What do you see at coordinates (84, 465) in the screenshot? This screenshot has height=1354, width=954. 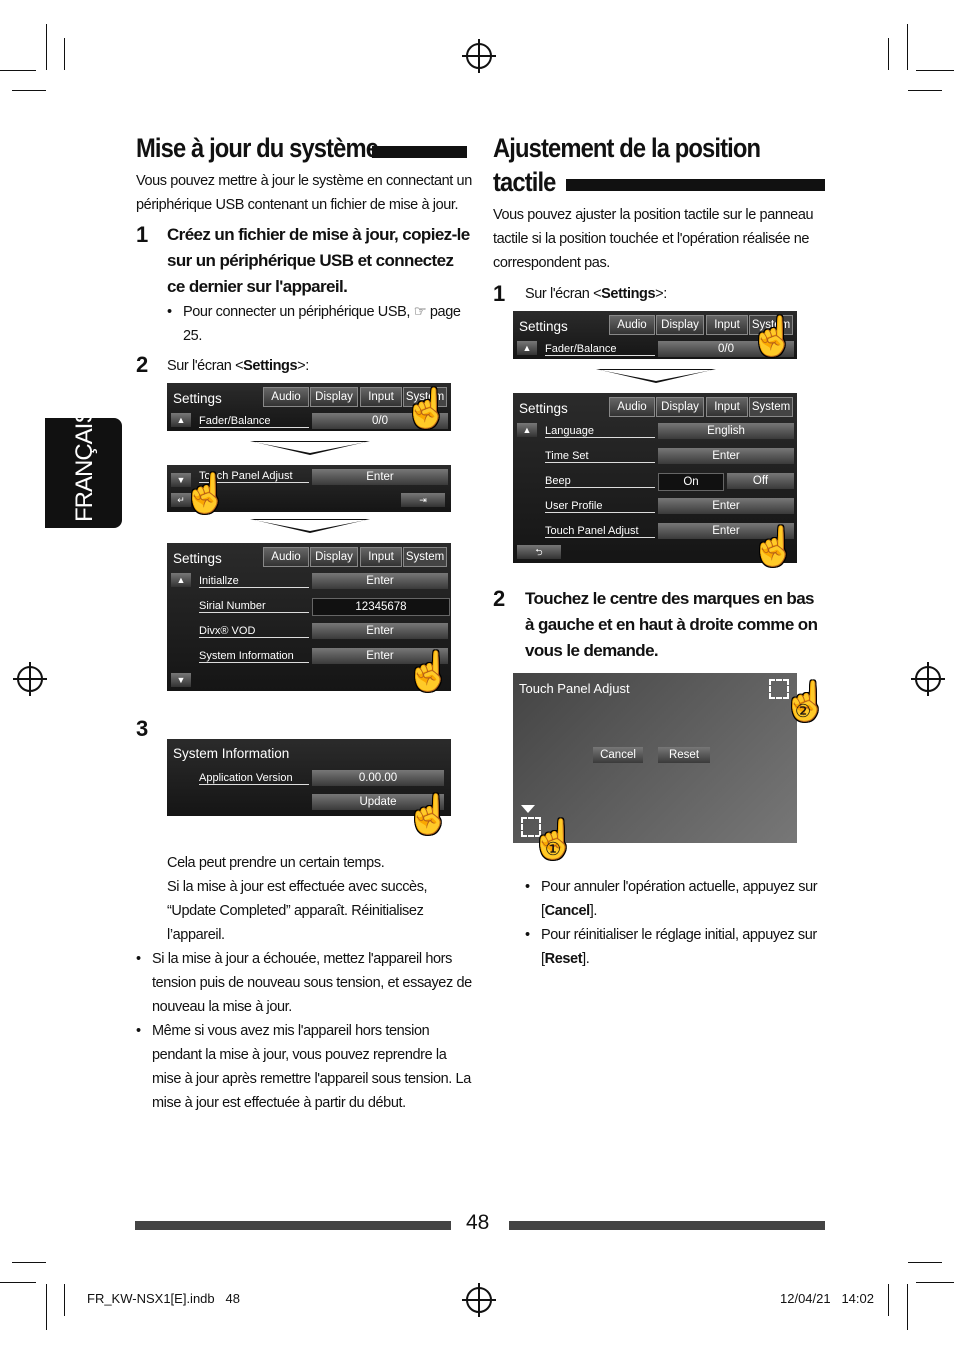 I see `side-tab-label: FRANÇAIS` at bounding box center [84, 465].